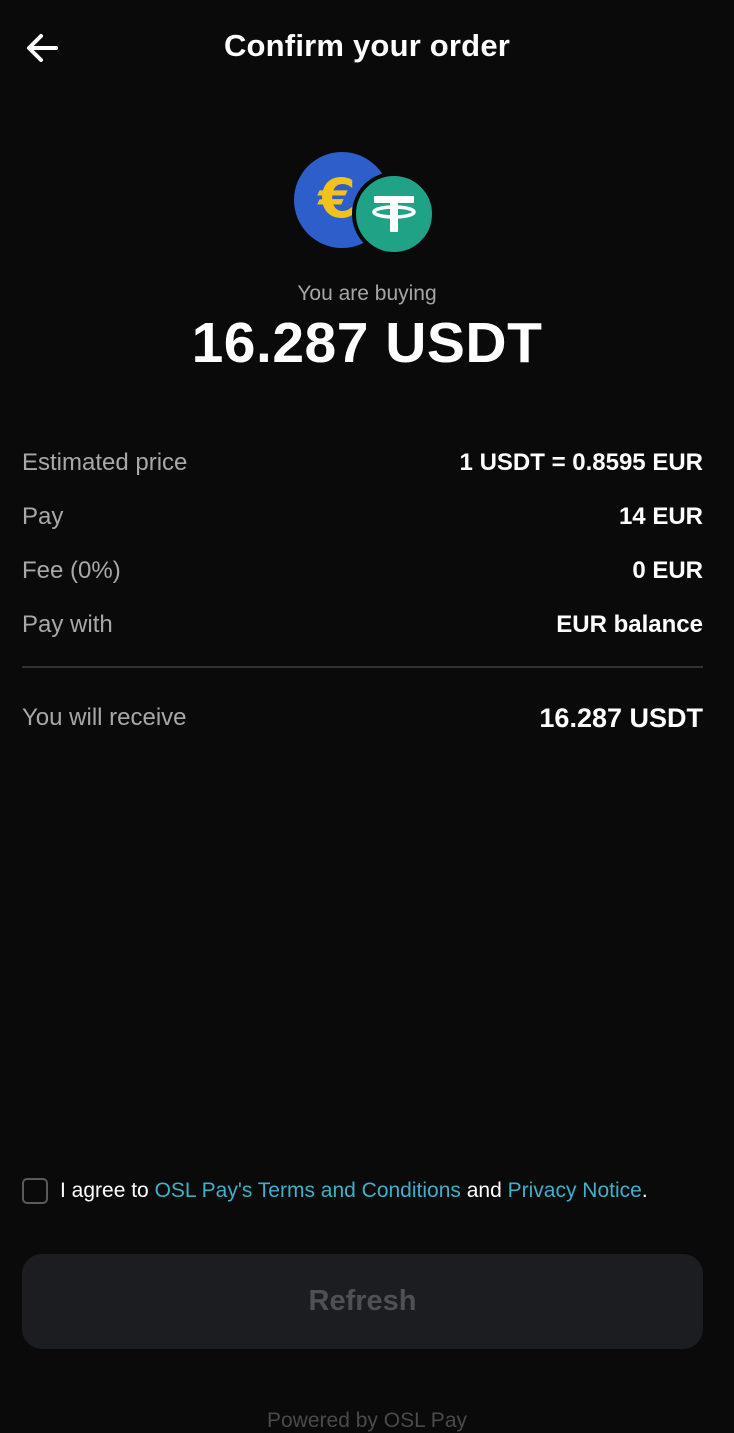  Describe the element at coordinates (337, 198) in the screenshot. I see `euro-symbol: €` at that location.